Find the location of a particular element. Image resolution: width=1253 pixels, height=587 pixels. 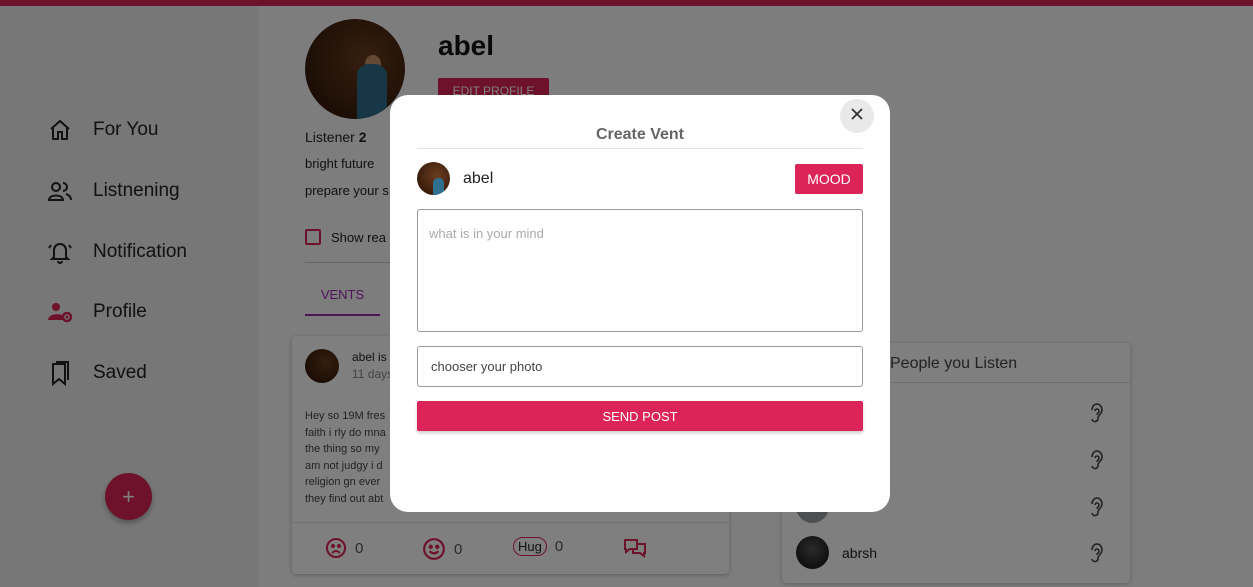

vent-textarea is located at coordinates (640, 270).